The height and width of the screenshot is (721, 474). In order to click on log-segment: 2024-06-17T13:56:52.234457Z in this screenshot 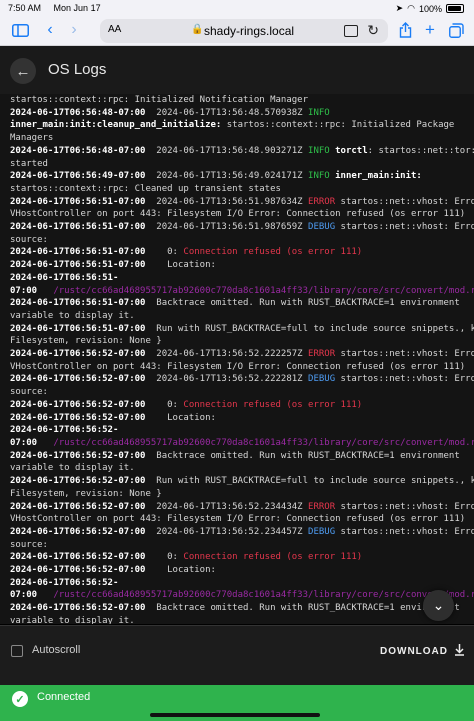, I will do `click(227, 531)`.